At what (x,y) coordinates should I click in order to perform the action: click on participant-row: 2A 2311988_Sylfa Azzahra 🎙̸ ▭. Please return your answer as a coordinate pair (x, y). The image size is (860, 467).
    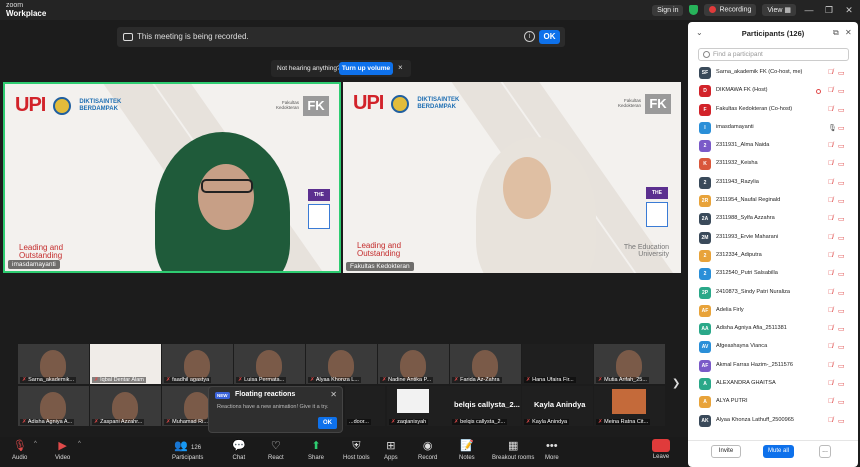
    Looking at the image, I should click on (773, 219).